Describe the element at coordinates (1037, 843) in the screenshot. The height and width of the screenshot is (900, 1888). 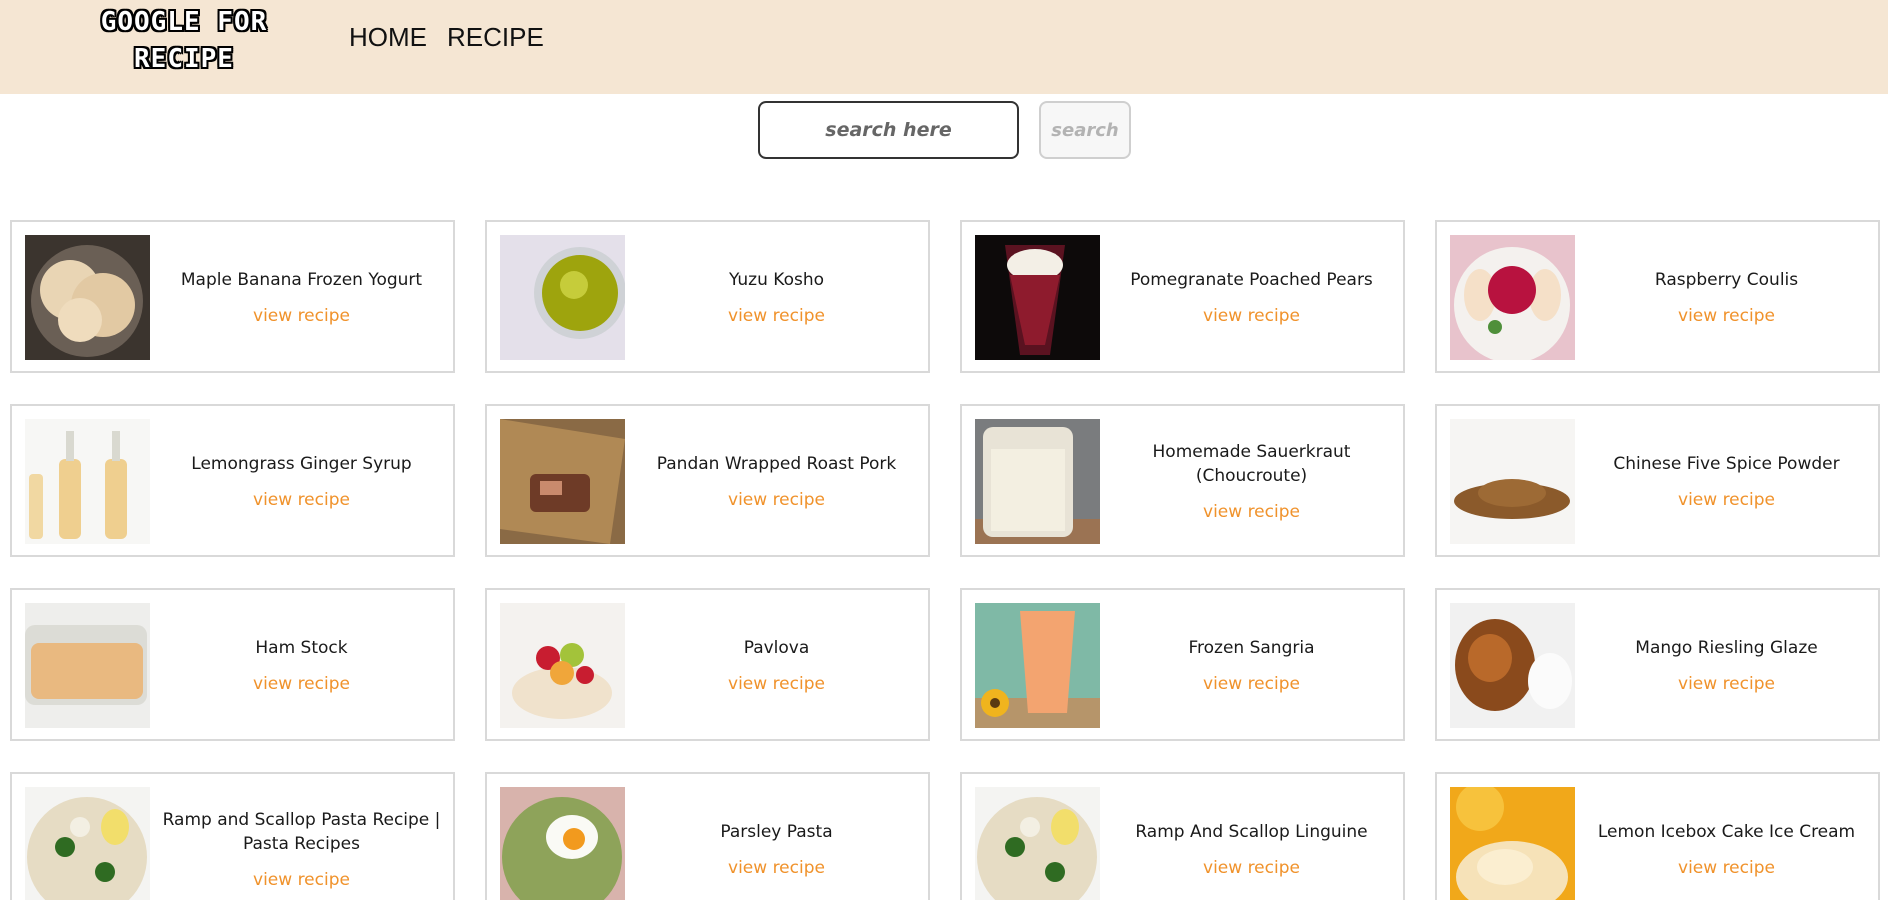
I see `scallop-linguine-image` at that location.